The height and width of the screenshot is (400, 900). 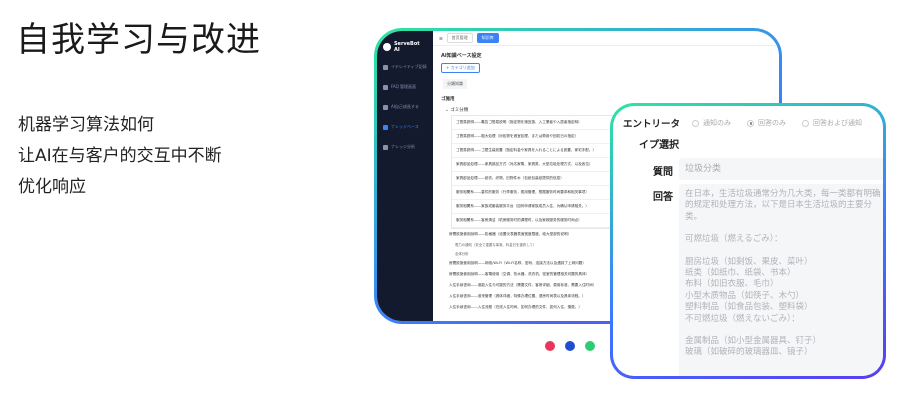 What do you see at coordinates (745, 295) in the screenshot?
I see `answer-line: 小型木质物品（如筷子、木勺）` at bounding box center [745, 295].